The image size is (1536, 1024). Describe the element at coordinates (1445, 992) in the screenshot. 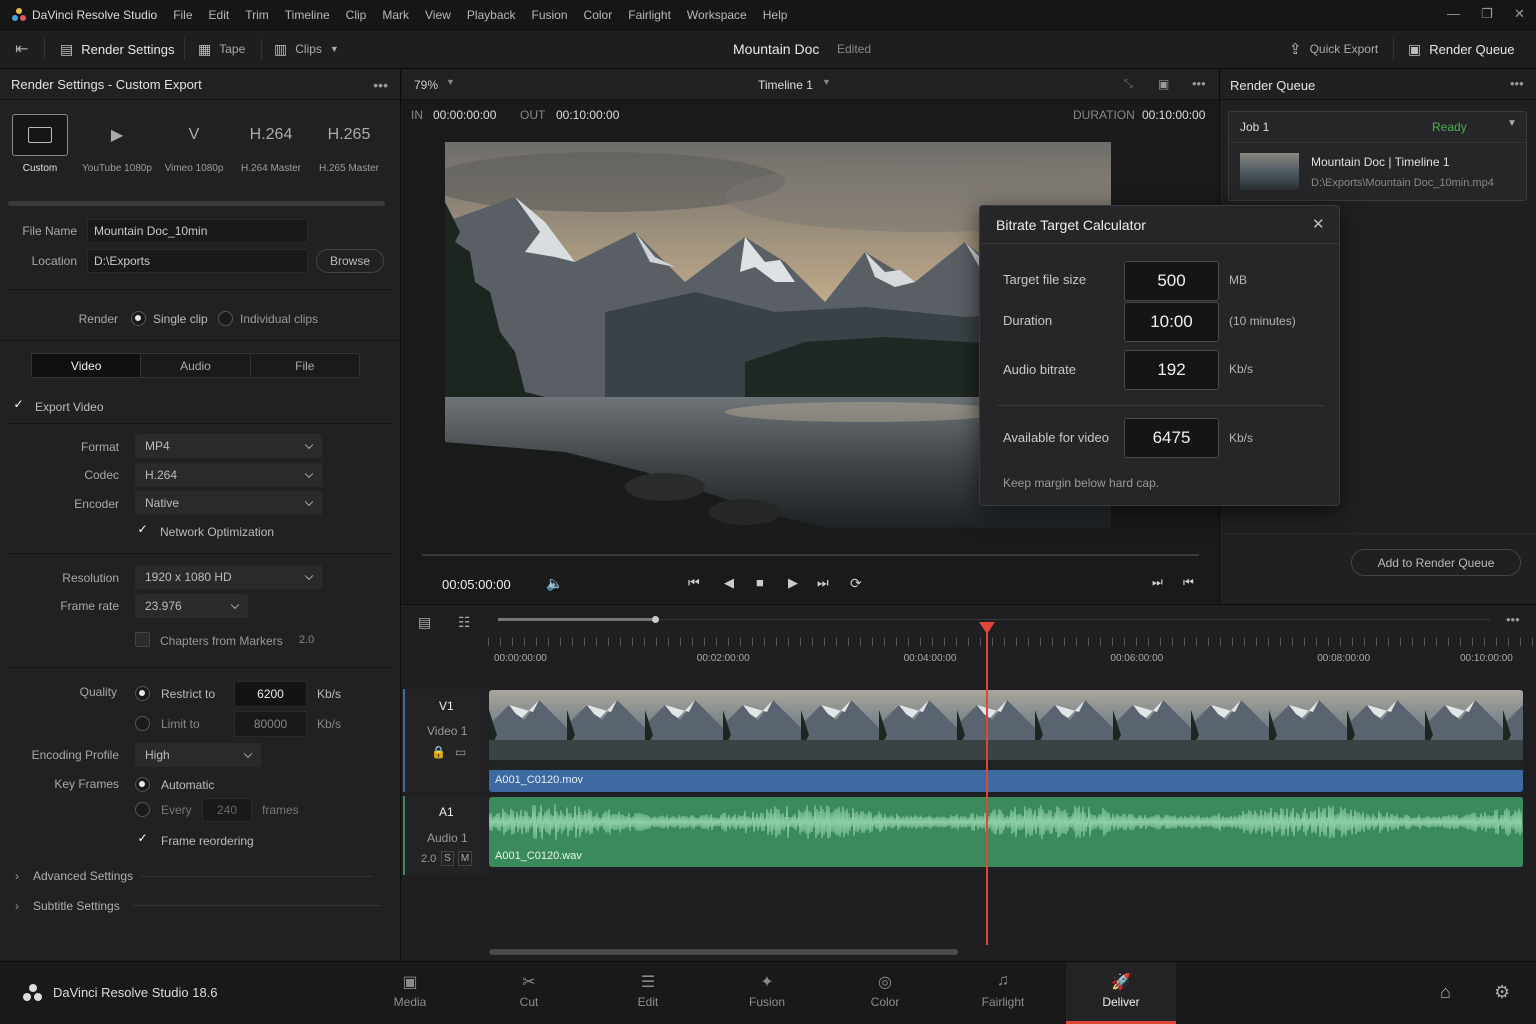

I see `home-icon: ⌂` at that location.